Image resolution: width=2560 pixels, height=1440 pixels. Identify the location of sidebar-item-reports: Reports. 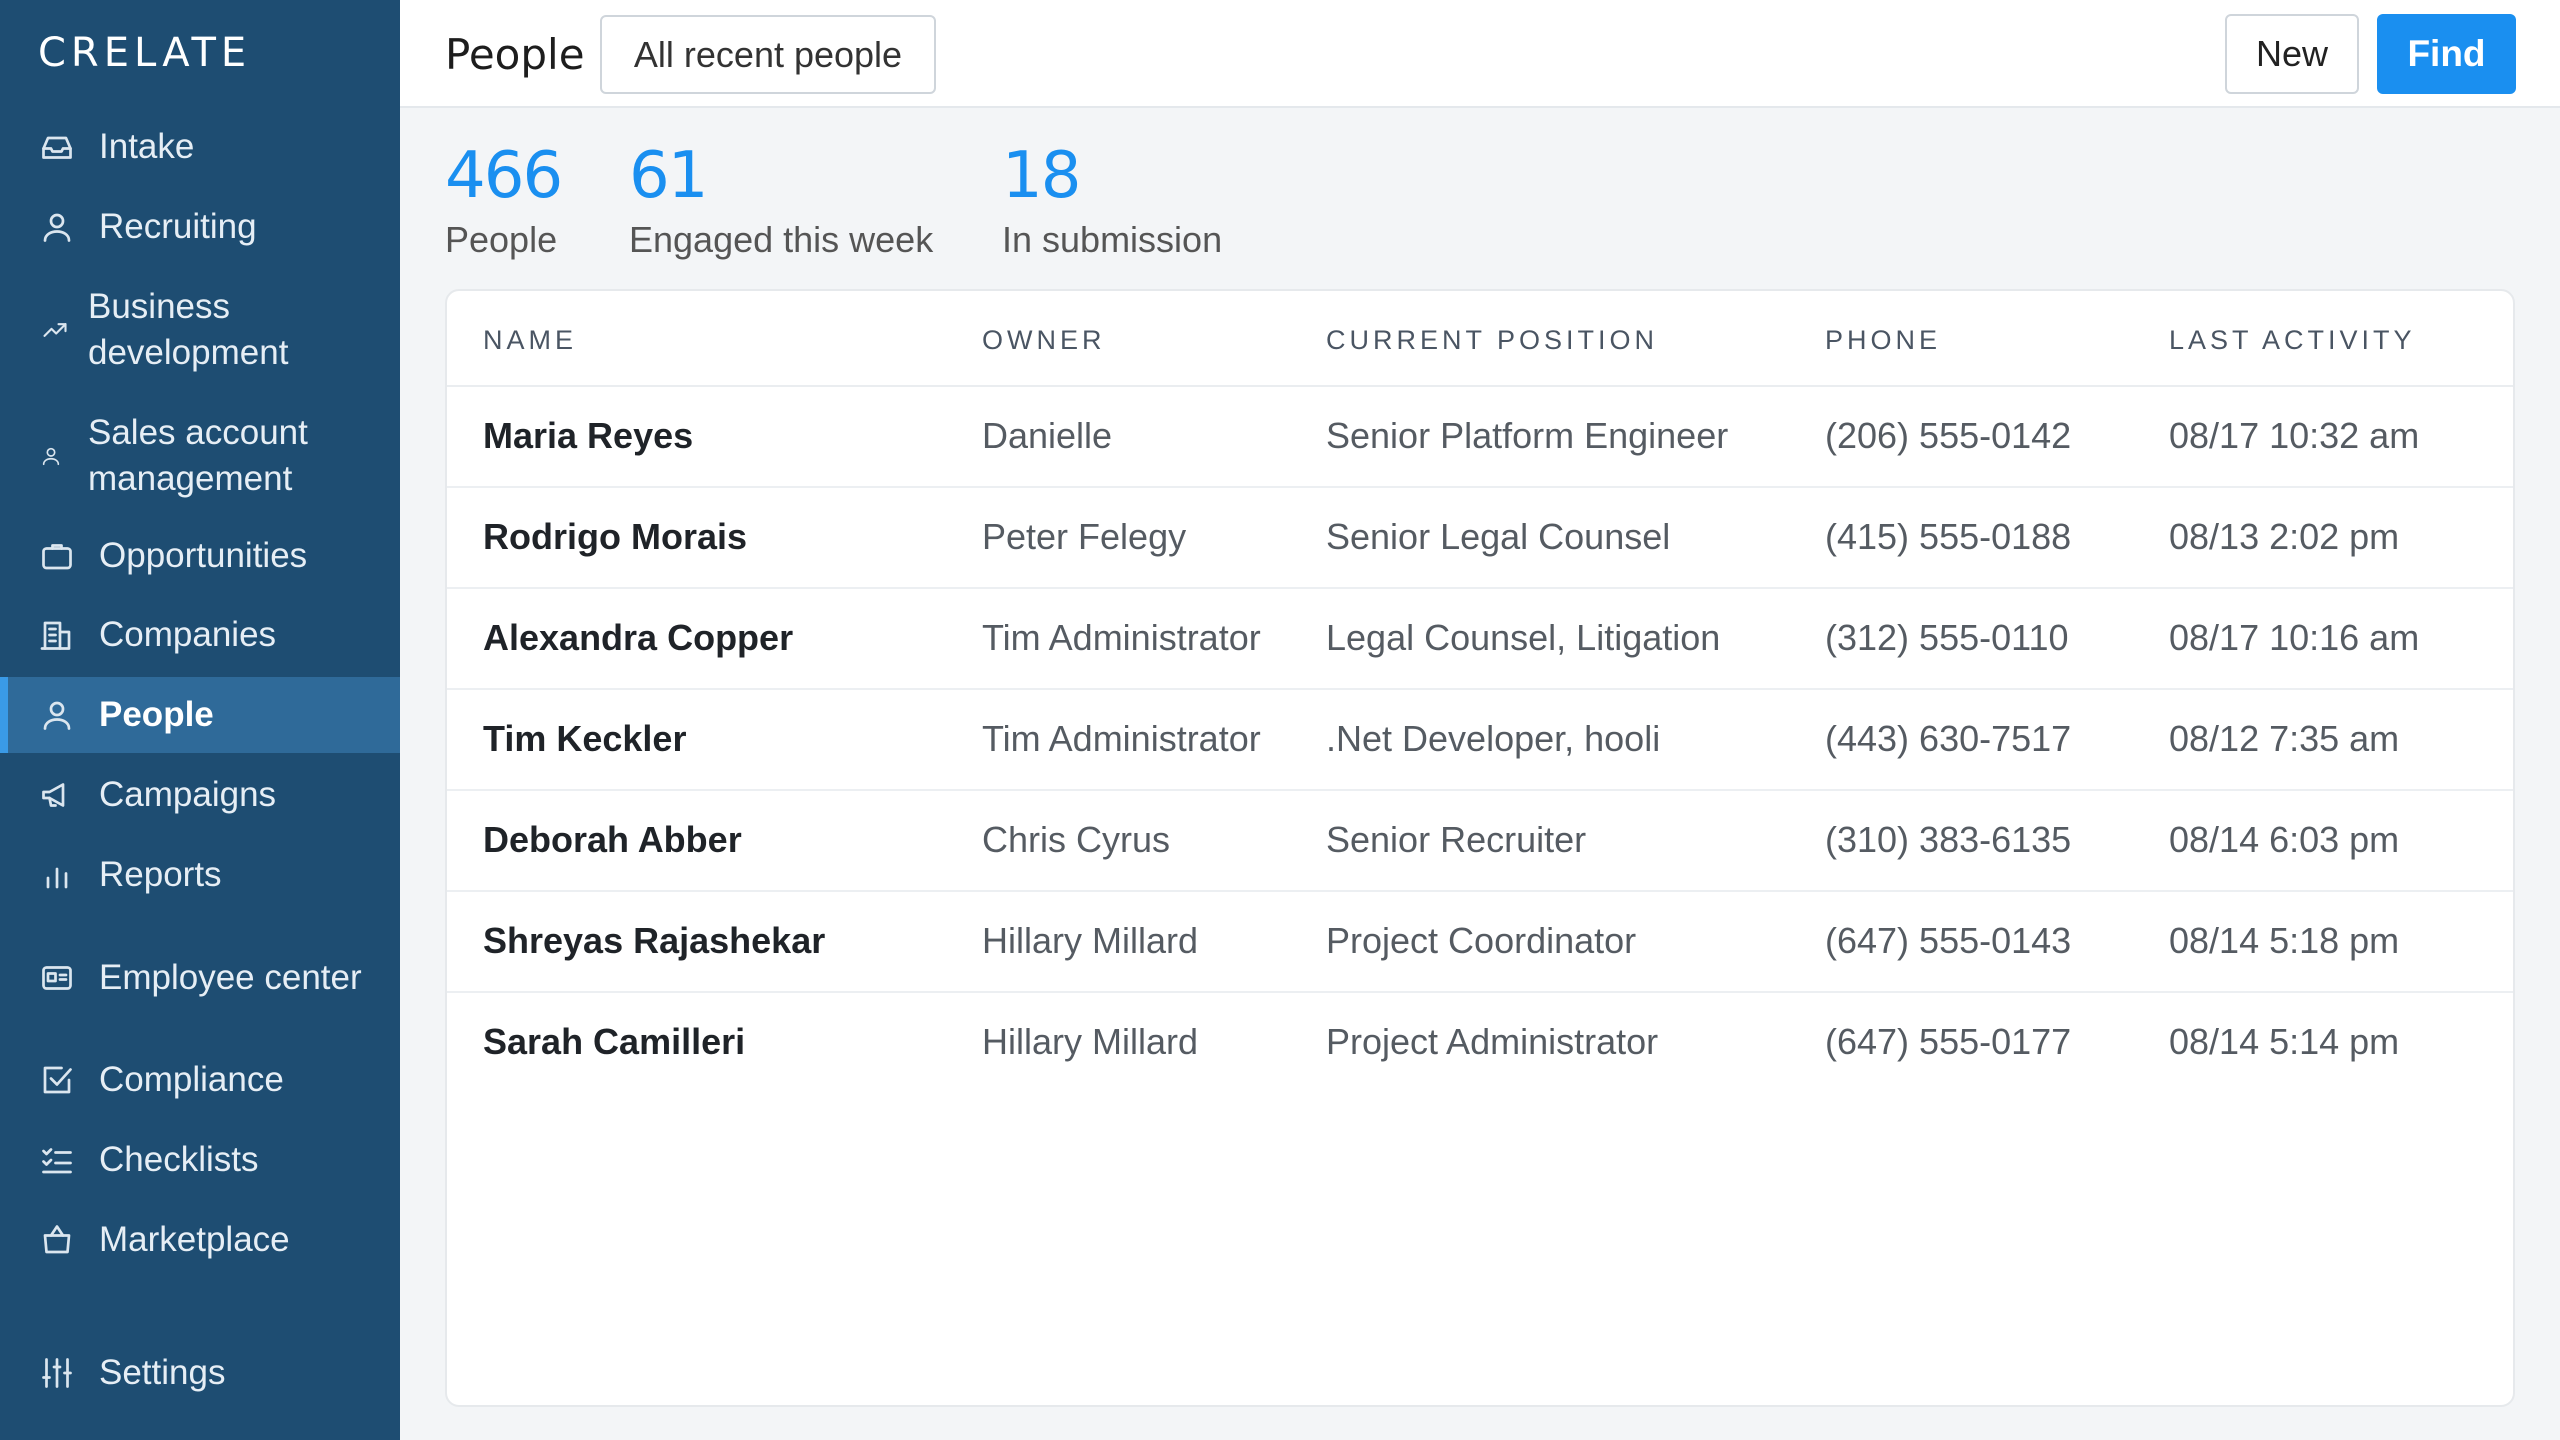
(200, 875).